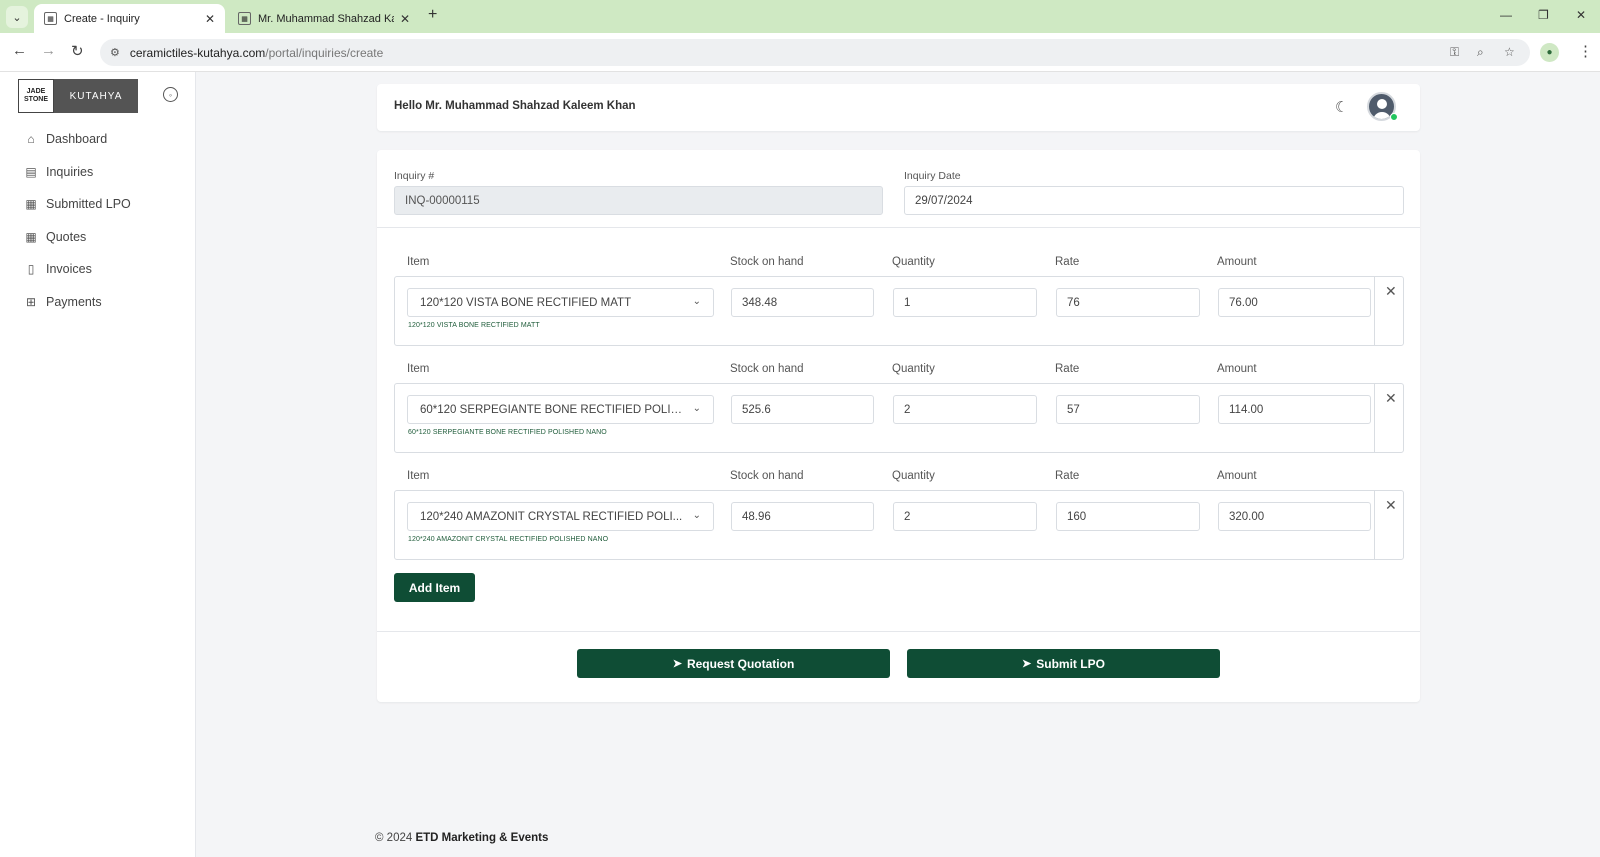  What do you see at coordinates (1543, 15) in the screenshot?
I see `restore-icon: ❐` at bounding box center [1543, 15].